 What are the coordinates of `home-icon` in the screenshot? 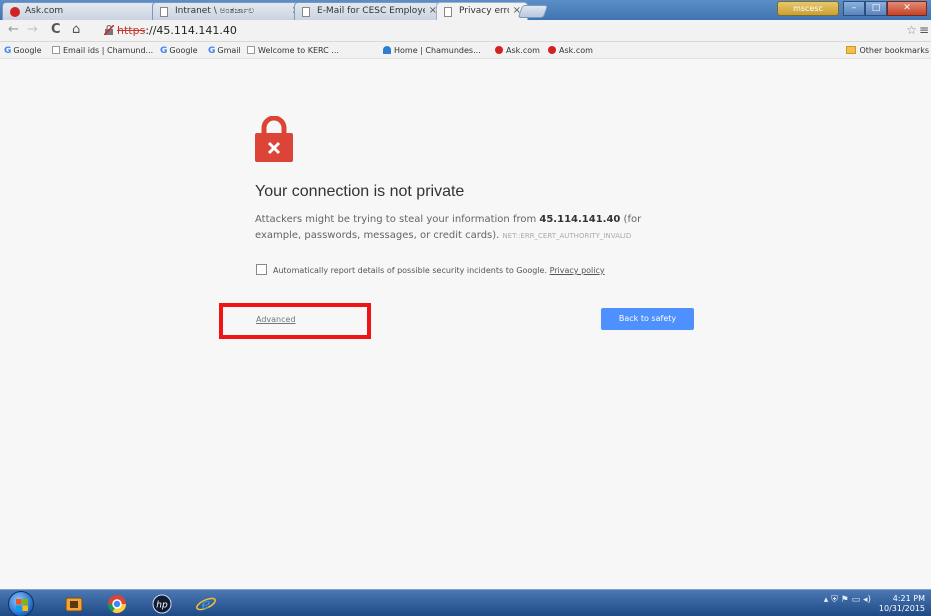 It's located at (387, 50).